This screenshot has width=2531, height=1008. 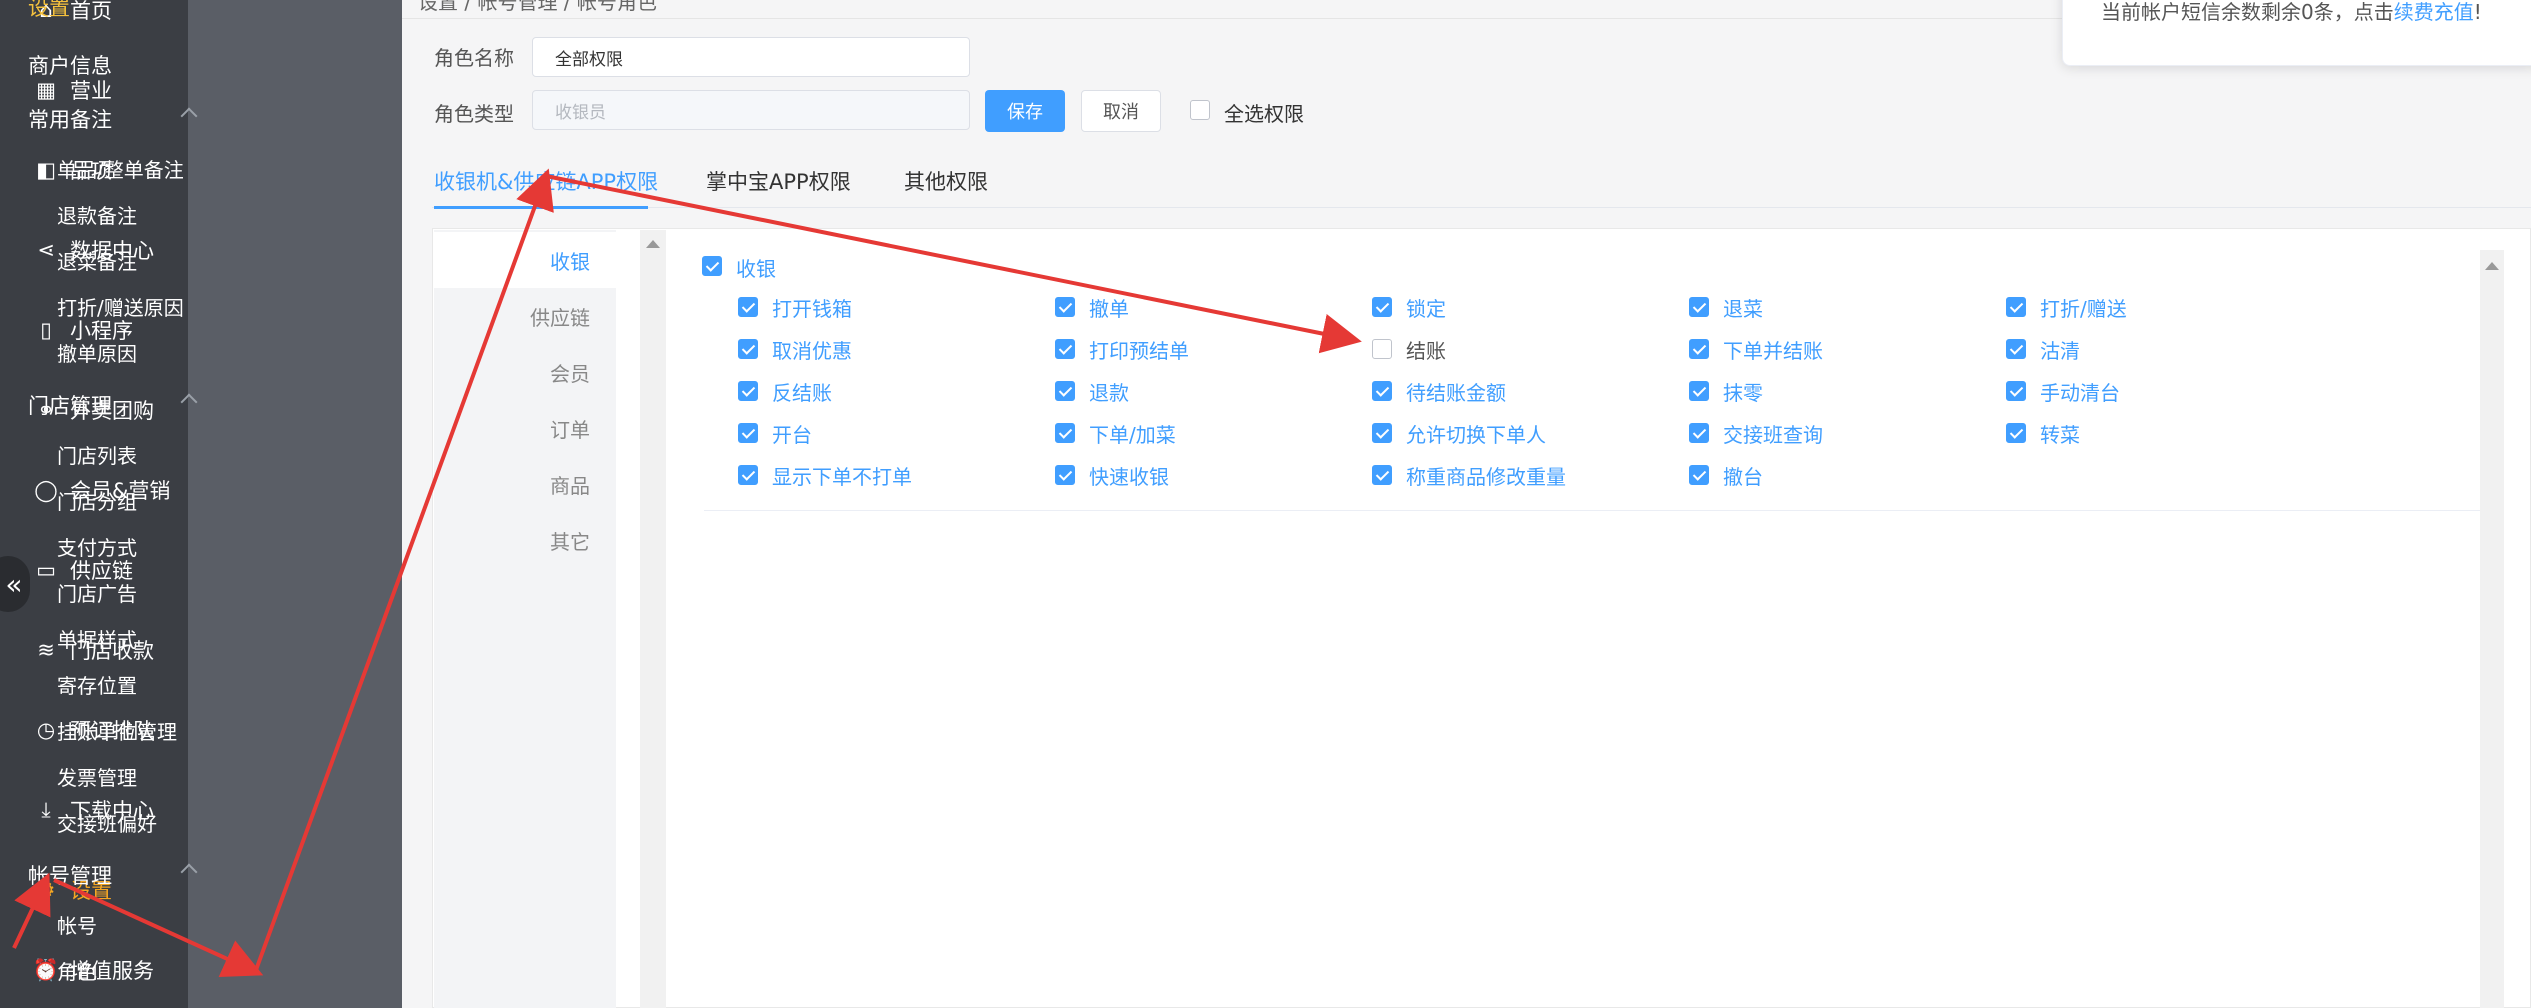 What do you see at coordinates (189, 116) in the screenshot?
I see `chevron-up-icon` at bounding box center [189, 116].